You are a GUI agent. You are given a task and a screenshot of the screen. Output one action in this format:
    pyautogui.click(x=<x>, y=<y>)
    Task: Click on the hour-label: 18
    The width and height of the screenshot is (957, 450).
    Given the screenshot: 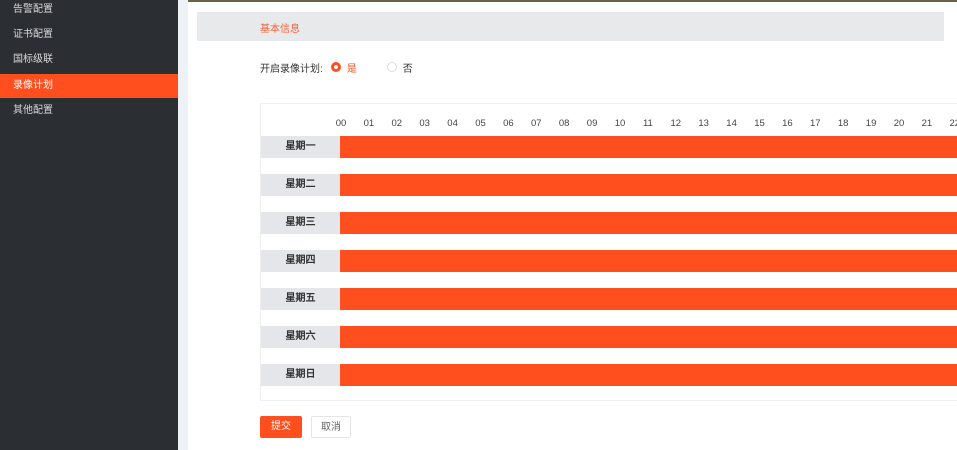 What is the action you would take?
    pyautogui.click(x=843, y=123)
    